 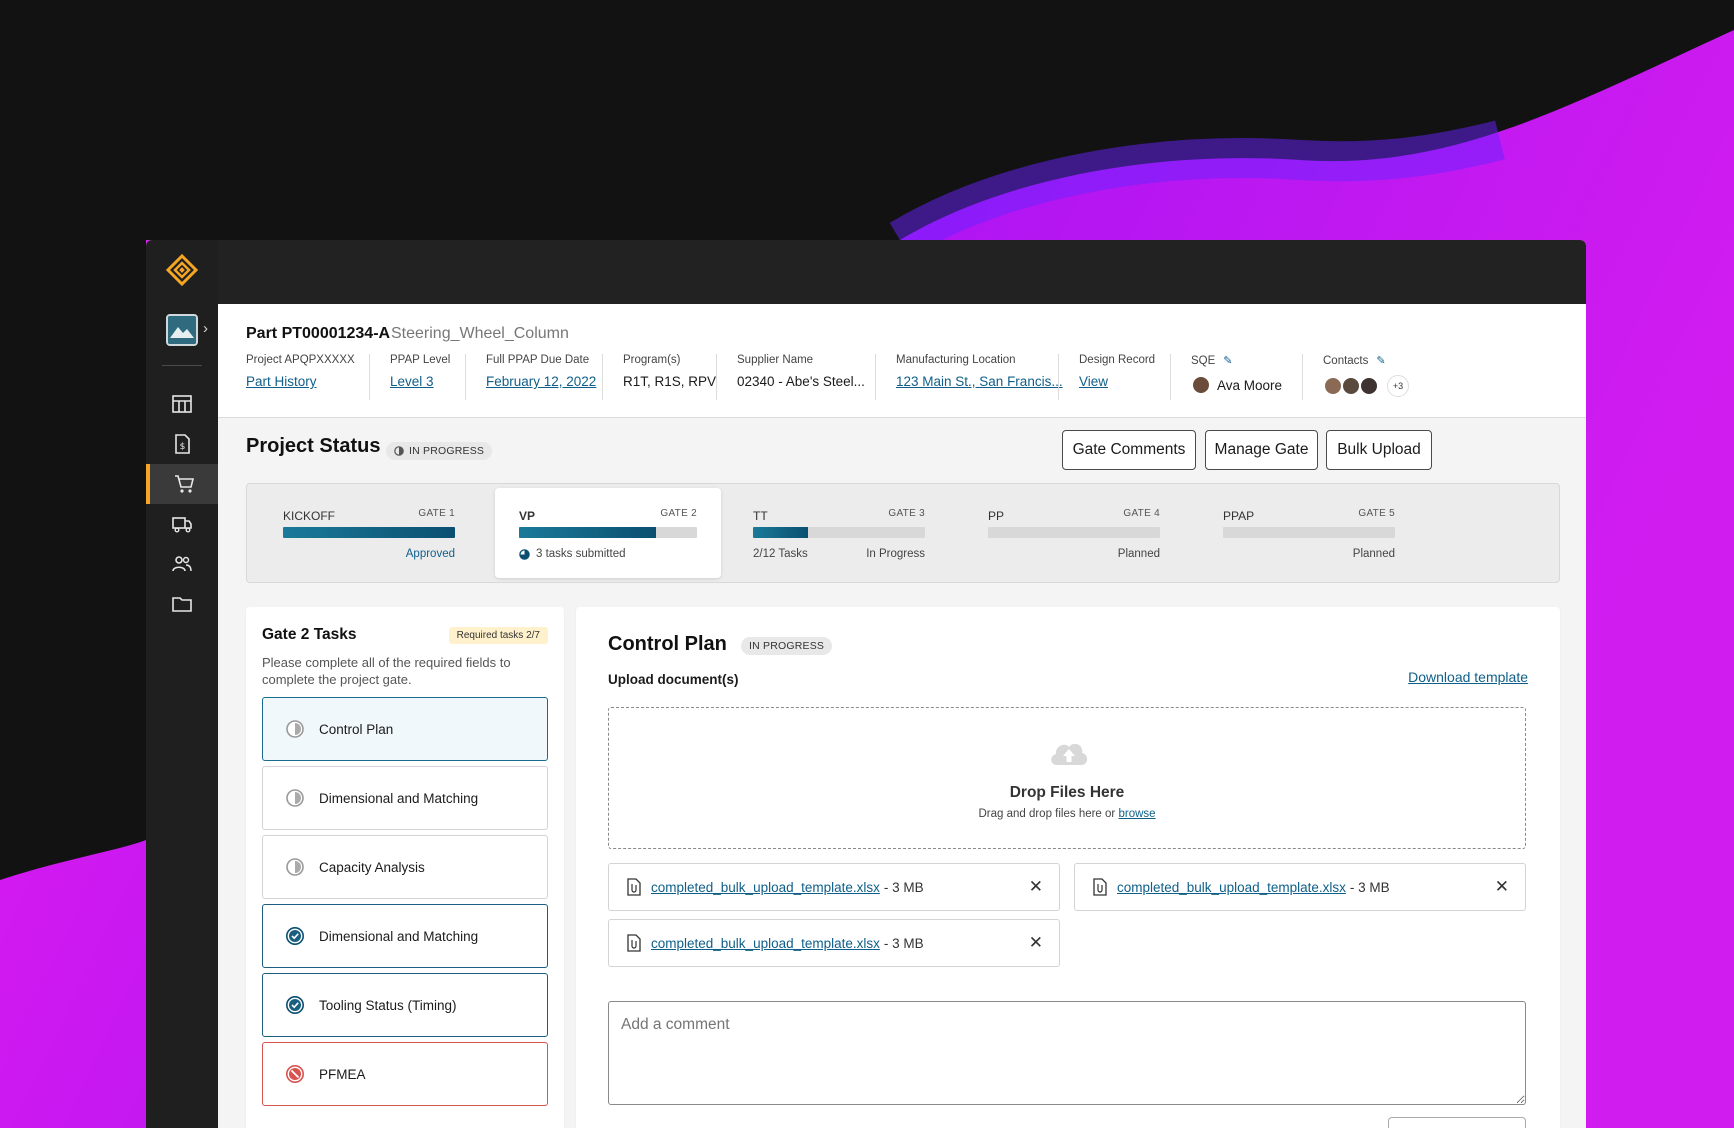 What do you see at coordinates (405, 936) in the screenshot?
I see `task-item-dimensional-done: Dimensional and Matching` at bounding box center [405, 936].